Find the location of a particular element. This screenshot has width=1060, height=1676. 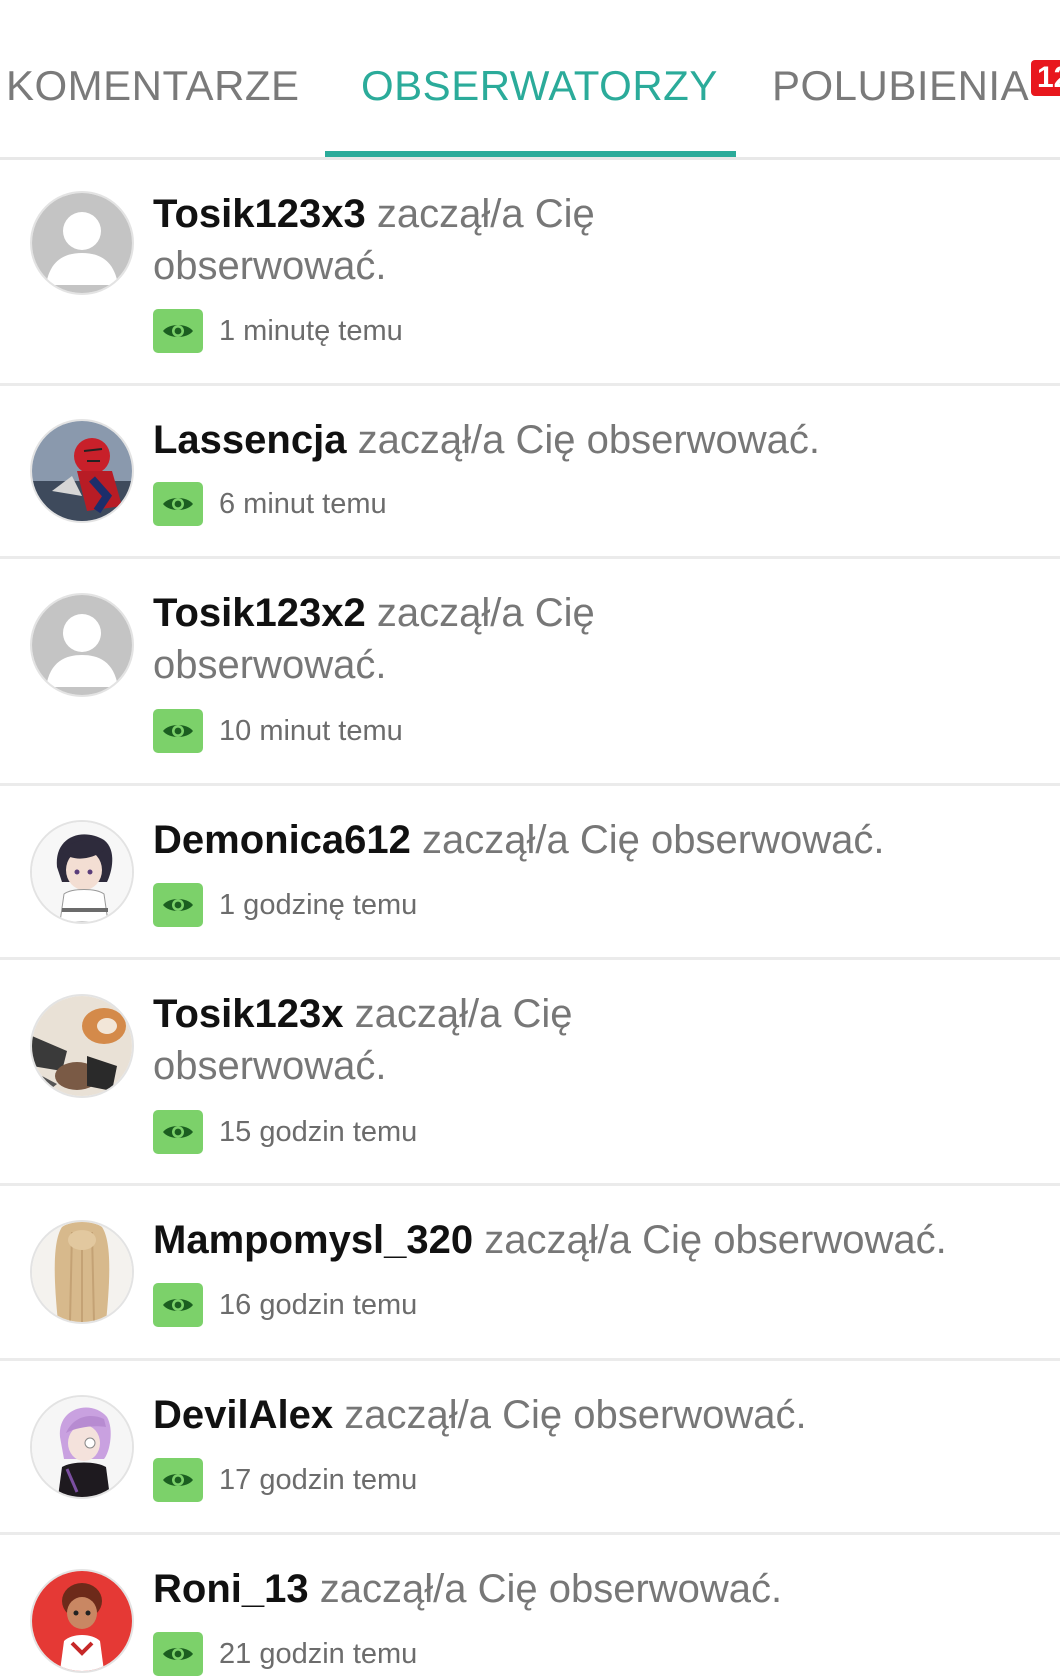

username-link: Roni_13 is located at coordinates (231, 1589).